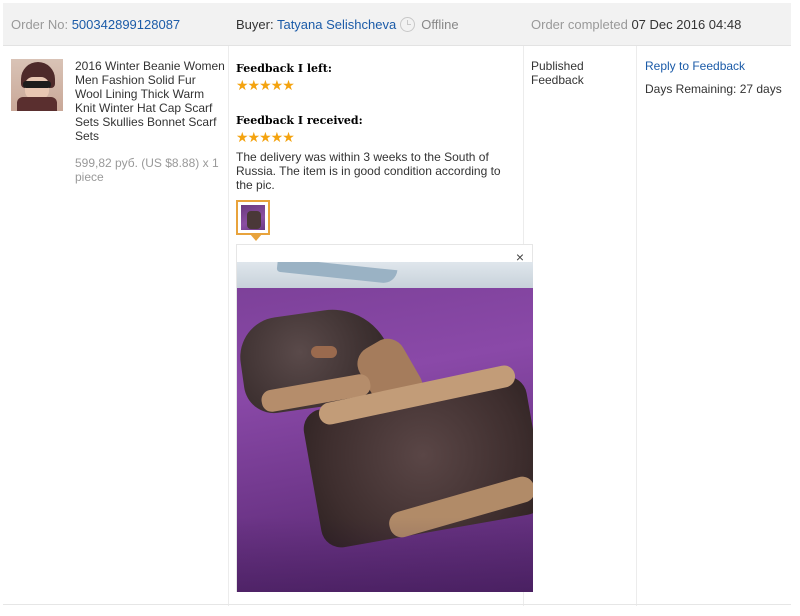  Describe the element at coordinates (255, 24) in the screenshot. I see `buyer-label: Buyer:` at that location.